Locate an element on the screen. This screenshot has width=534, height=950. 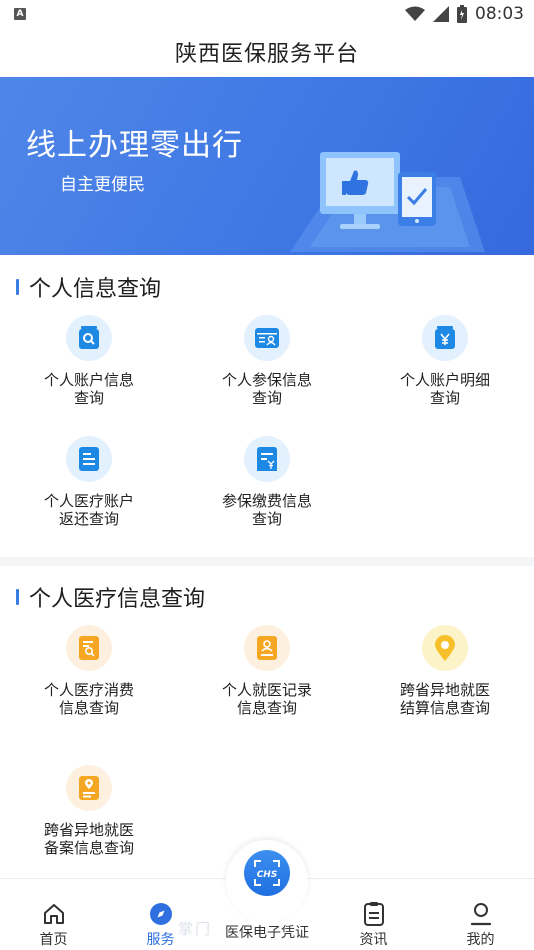
news-icon is located at coordinates (374, 914).